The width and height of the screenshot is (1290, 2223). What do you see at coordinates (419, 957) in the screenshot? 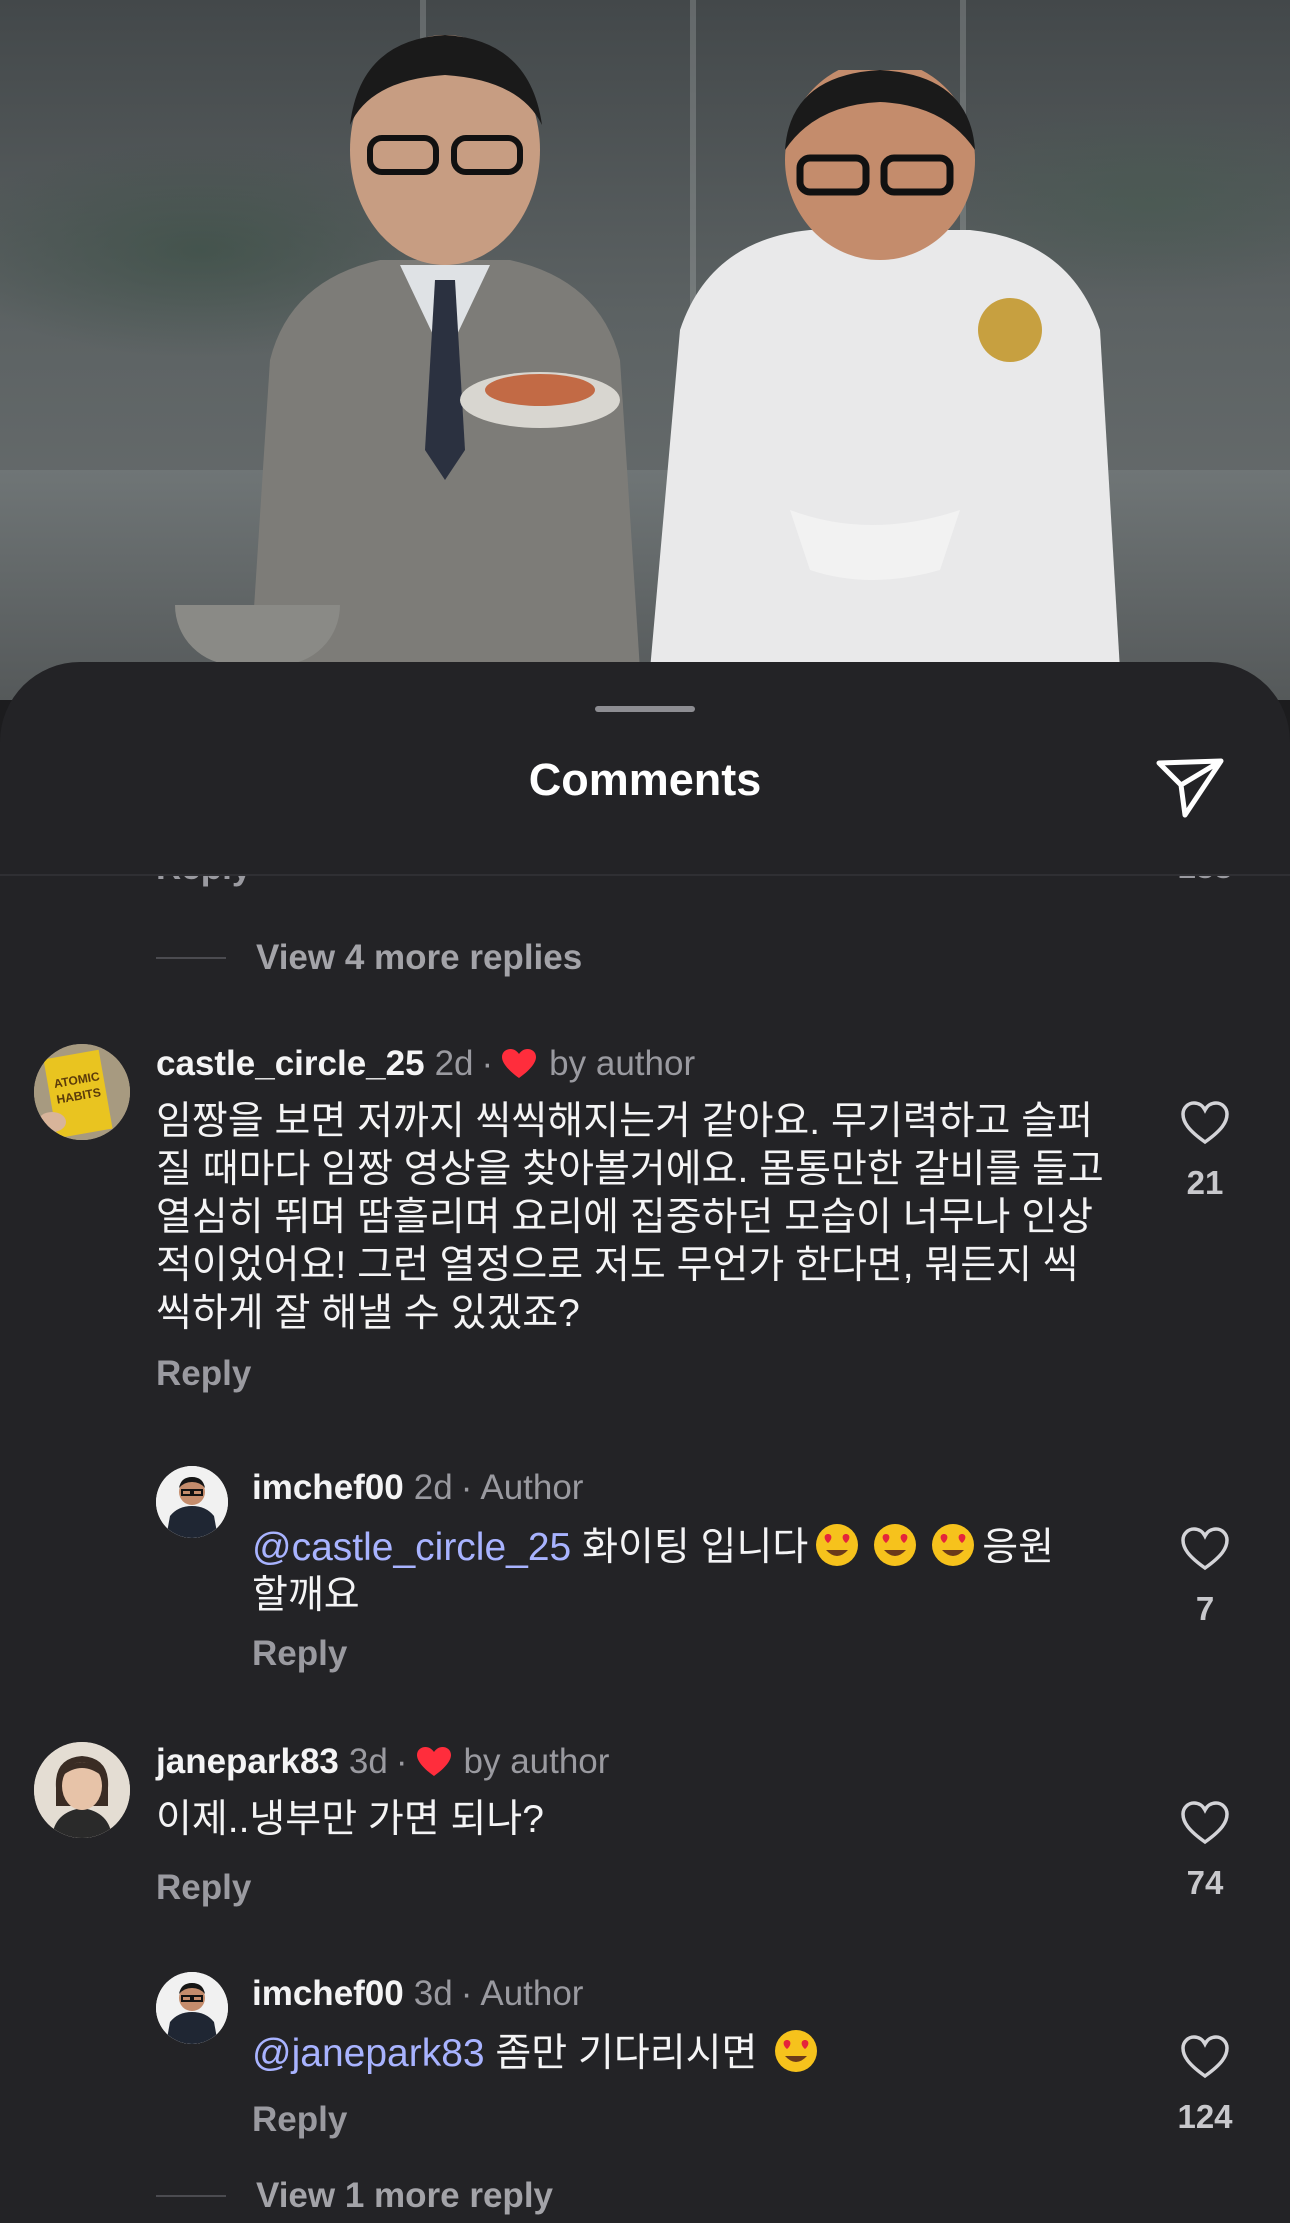
I see `view-more-replies-label: View 4 more replies` at bounding box center [419, 957].